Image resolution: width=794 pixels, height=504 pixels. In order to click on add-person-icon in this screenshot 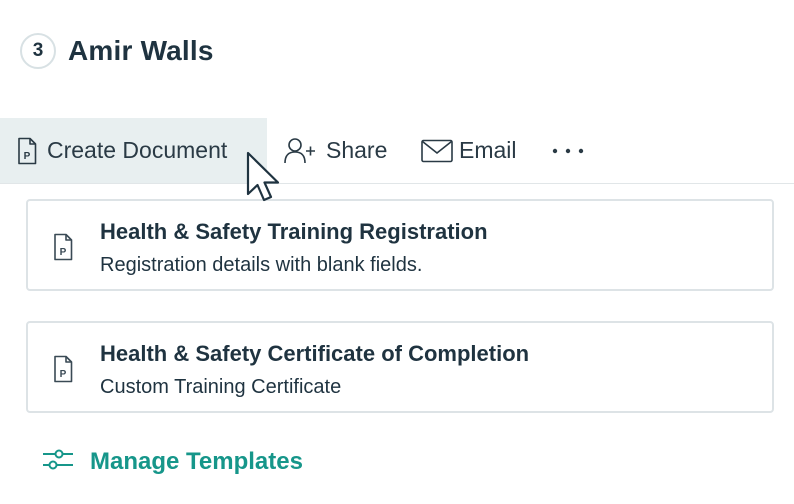, I will do `click(300, 151)`.